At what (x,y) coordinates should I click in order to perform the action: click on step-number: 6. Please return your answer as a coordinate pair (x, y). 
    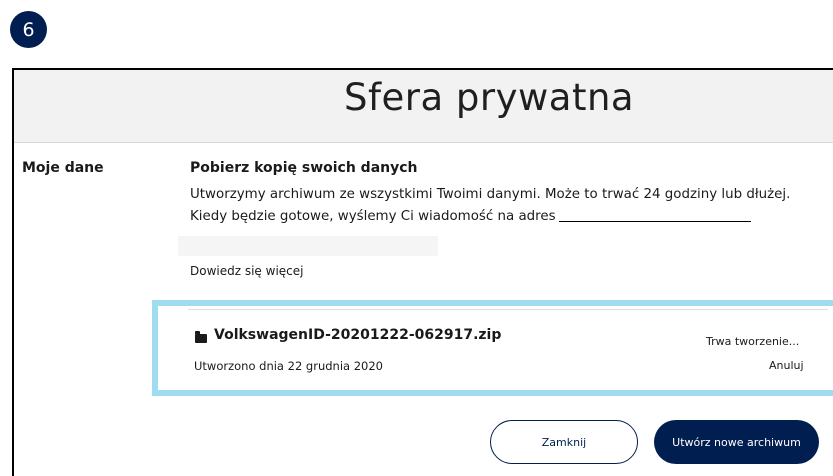
    Looking at the image, I should click on (28, 29).